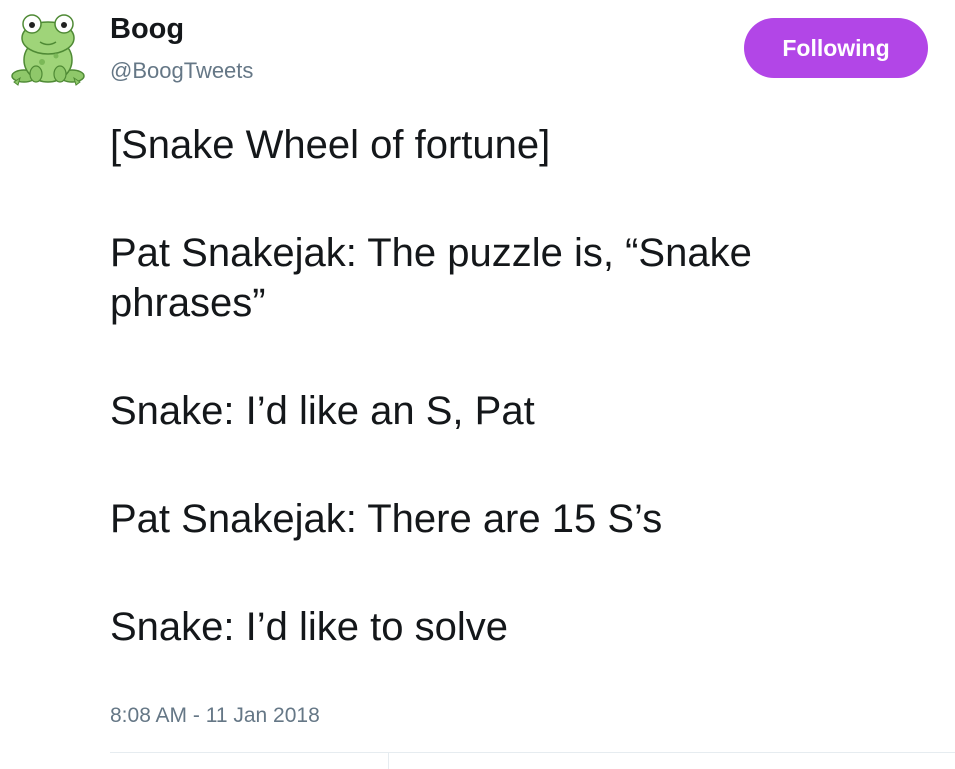 The width and height of the screenshot is (955, 769). What do you see at coordinates (147, 29) in the screenshot?
I see `user-display-name: Boog` at bounding box center [147, 29].